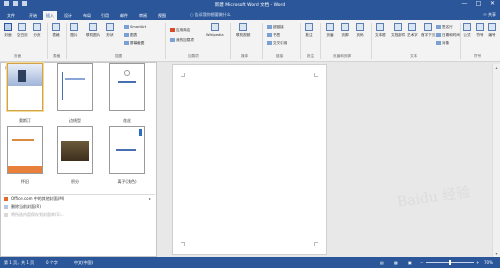 This screenshot has height=268, width=500. I want to click on group-label-text: 文本, so click(414, 56).